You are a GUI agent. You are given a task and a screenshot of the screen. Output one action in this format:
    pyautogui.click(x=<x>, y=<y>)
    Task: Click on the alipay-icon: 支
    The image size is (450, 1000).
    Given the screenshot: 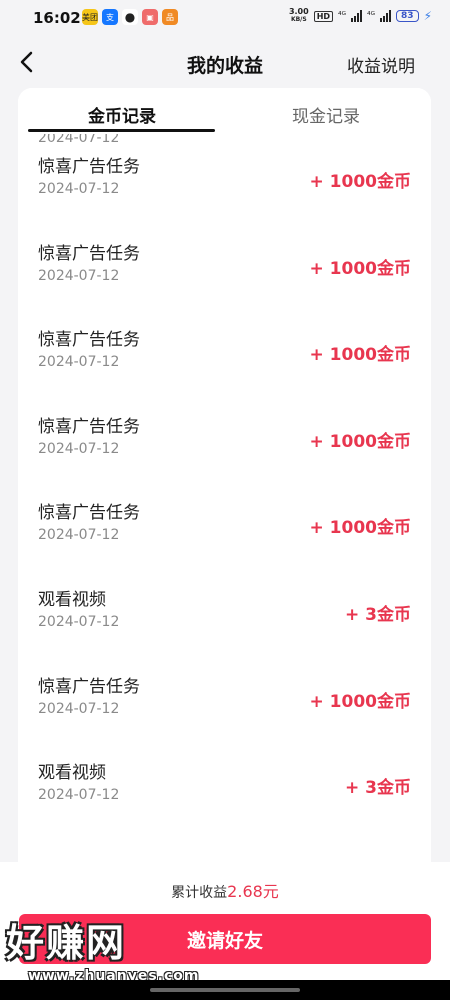 What is the action you would take?
    pyautogui.click(x=110, y=17)
    